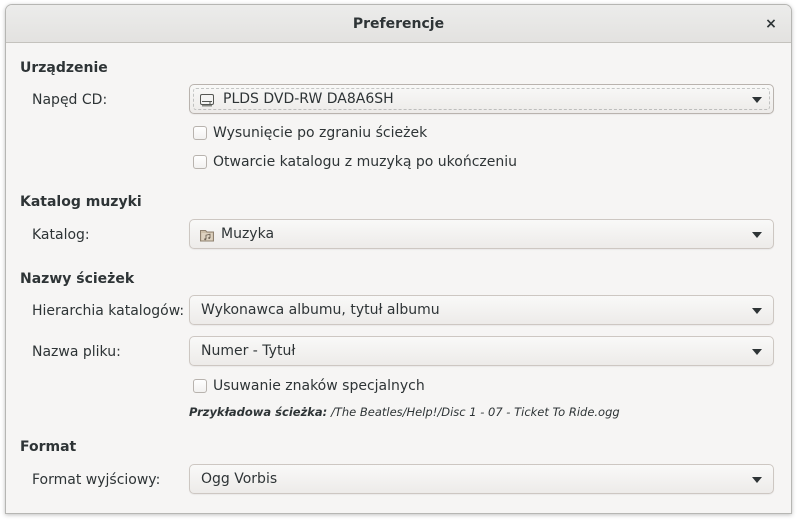 Image resolution: width=799 pixels, height=520 pixels. What do you see at coordinates (481, 479) in the screenshot?
I see `output-format-combobox: Ogg Vorbis` at bounding box center [481, 479].